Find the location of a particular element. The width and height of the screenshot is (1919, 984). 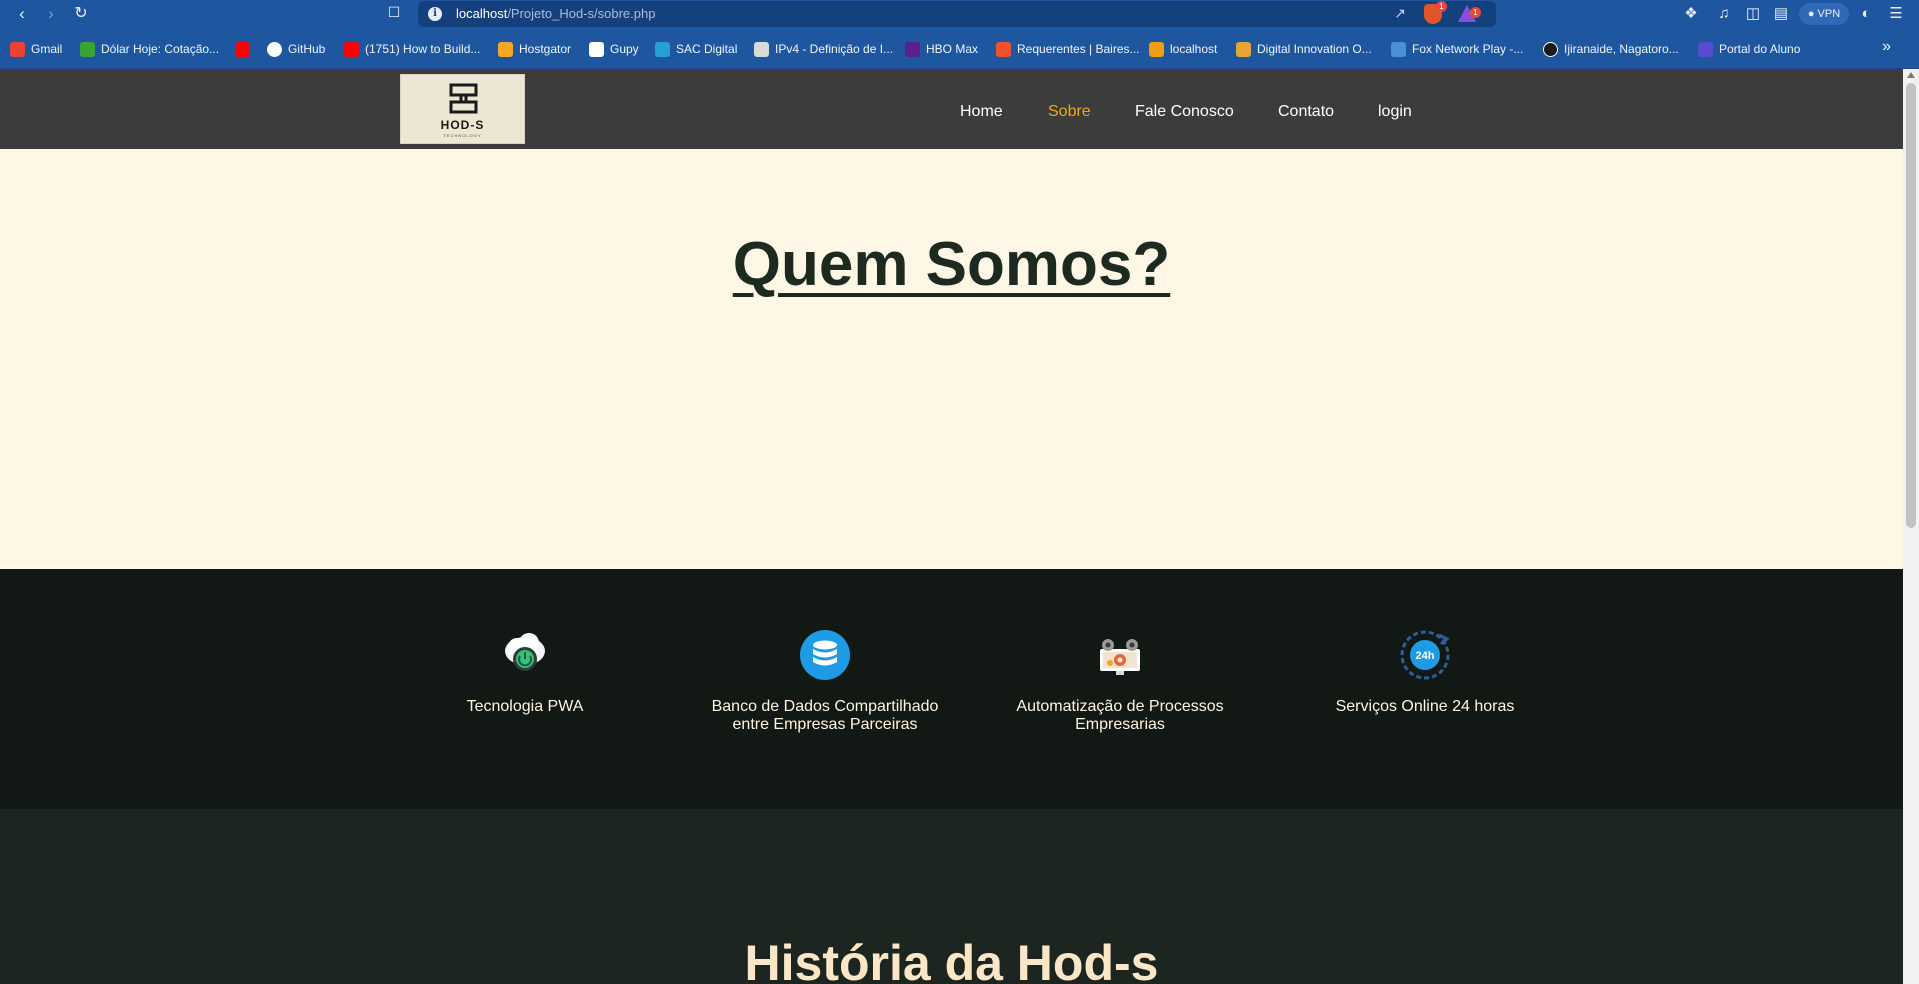

bookmark-item: Gupy is located at coordinates (614, 49).